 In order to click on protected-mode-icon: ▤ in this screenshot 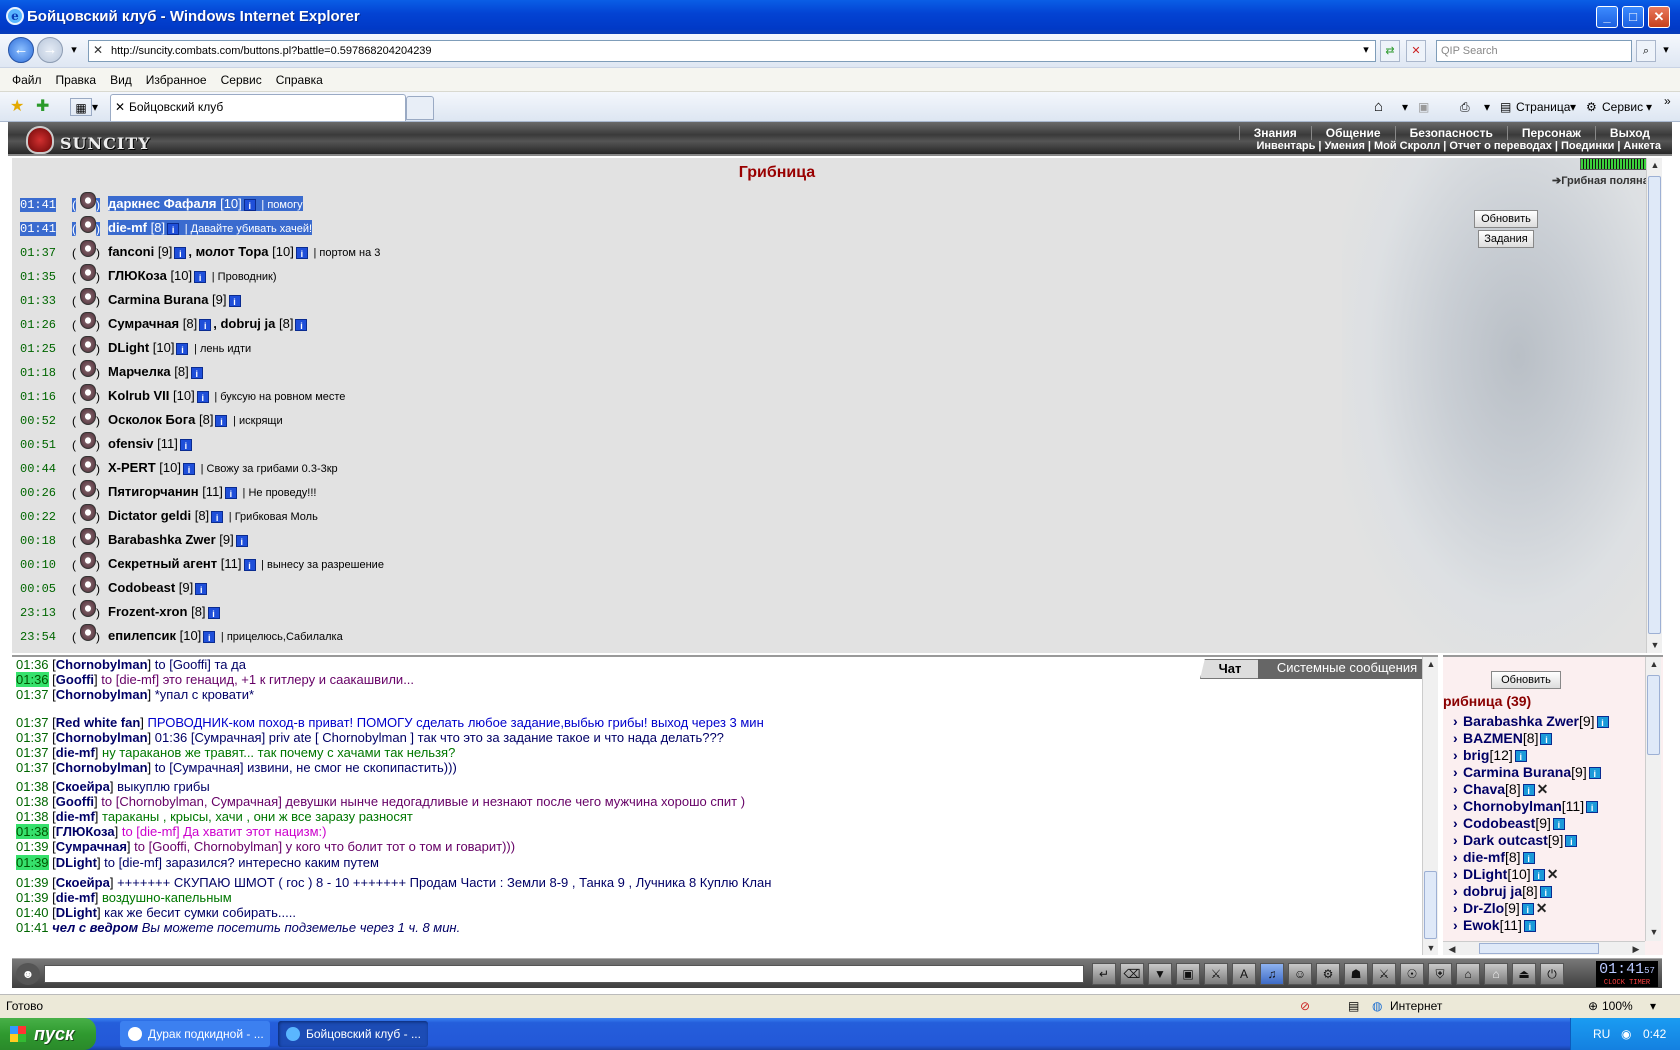, I will do `click(1353, 1006)`.